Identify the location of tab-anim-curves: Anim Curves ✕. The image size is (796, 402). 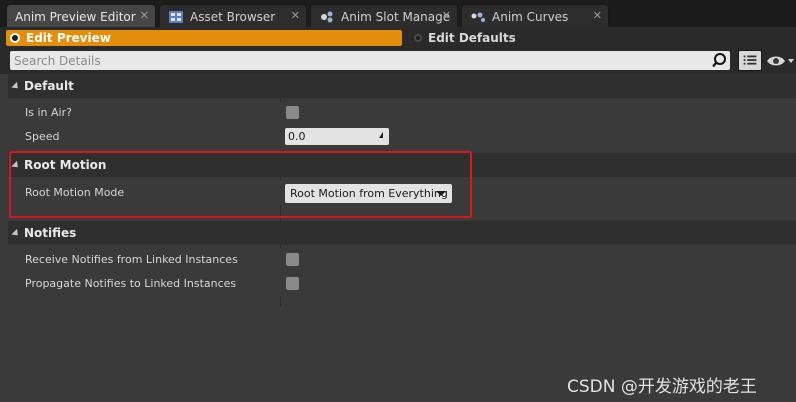
(535, 16).